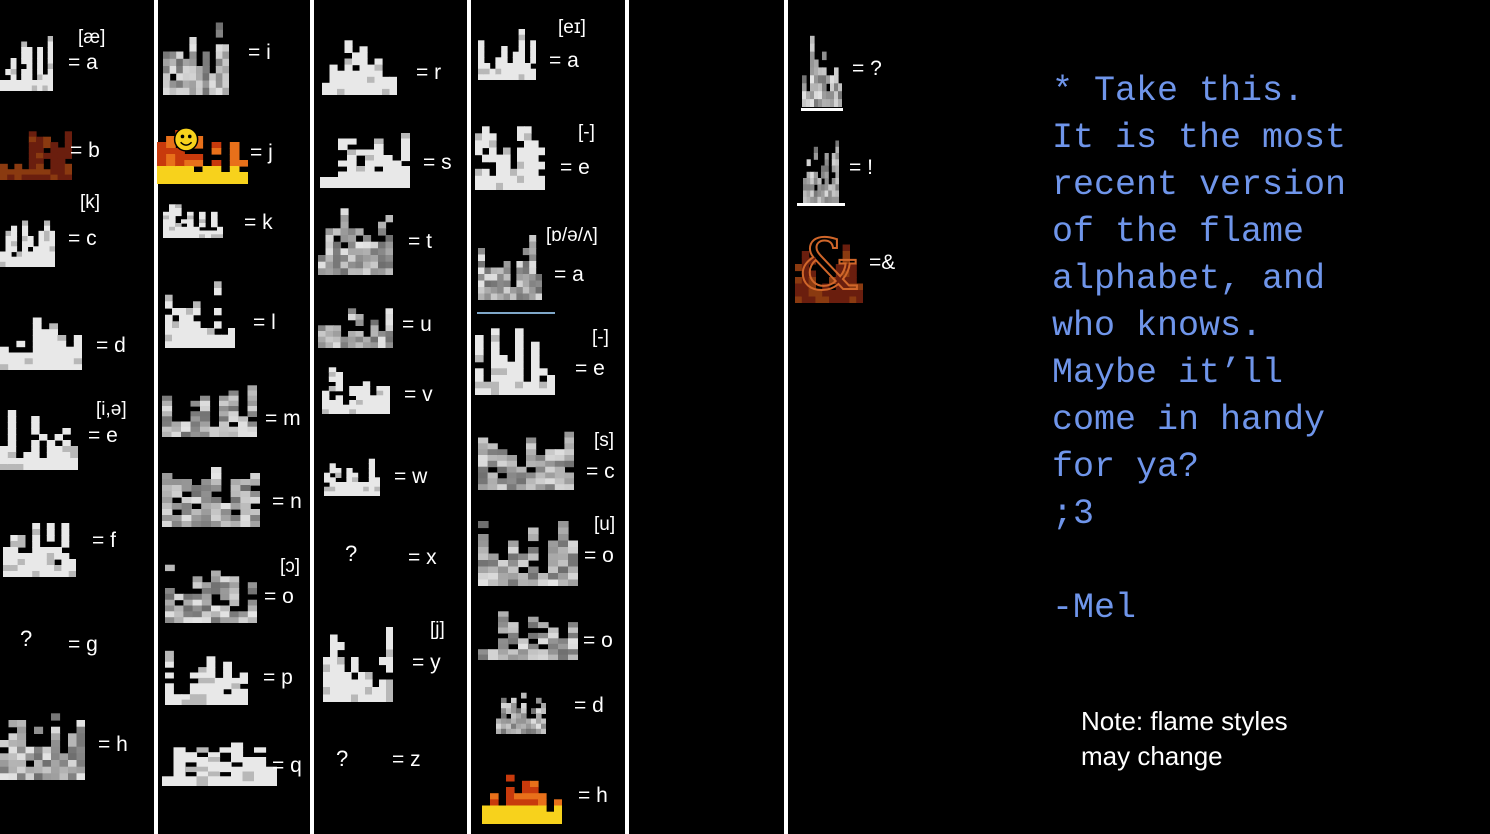 Image resolution: width=1490 pixels, height=834 pixels. Describe the element at coordinates (420, 241) in the screenshot. I see `letter-label: = t` at that location.